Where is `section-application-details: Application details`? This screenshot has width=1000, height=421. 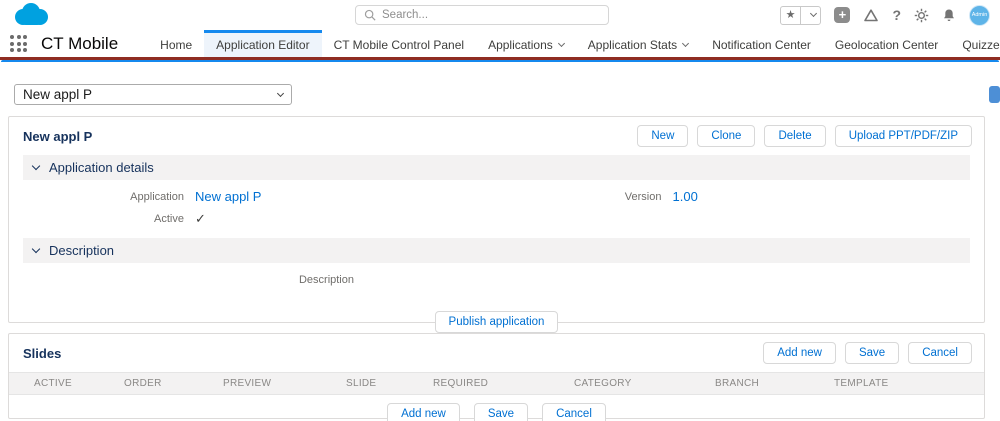
section-application-details: Application details is located at coordinates (496, 167).